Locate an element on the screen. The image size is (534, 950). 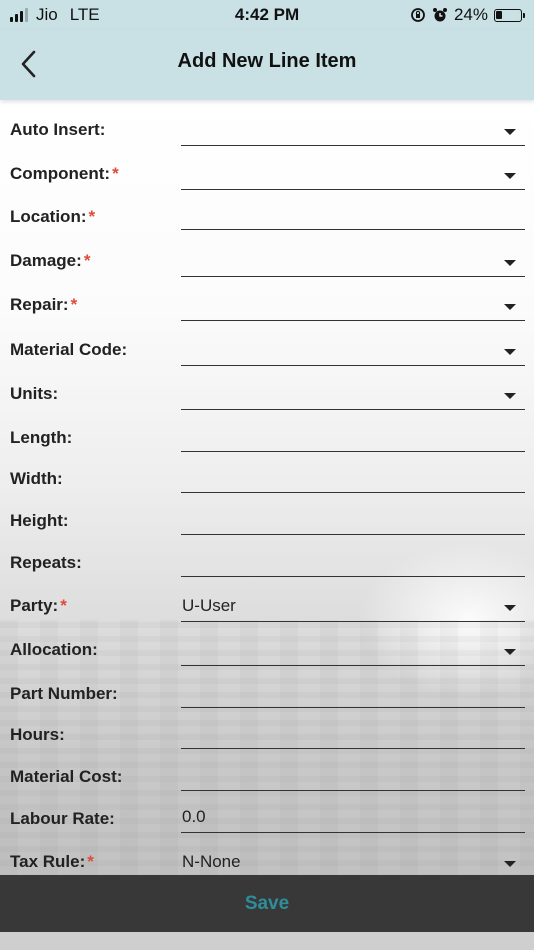
repair-dropdown is located at coordinates (353, 306).